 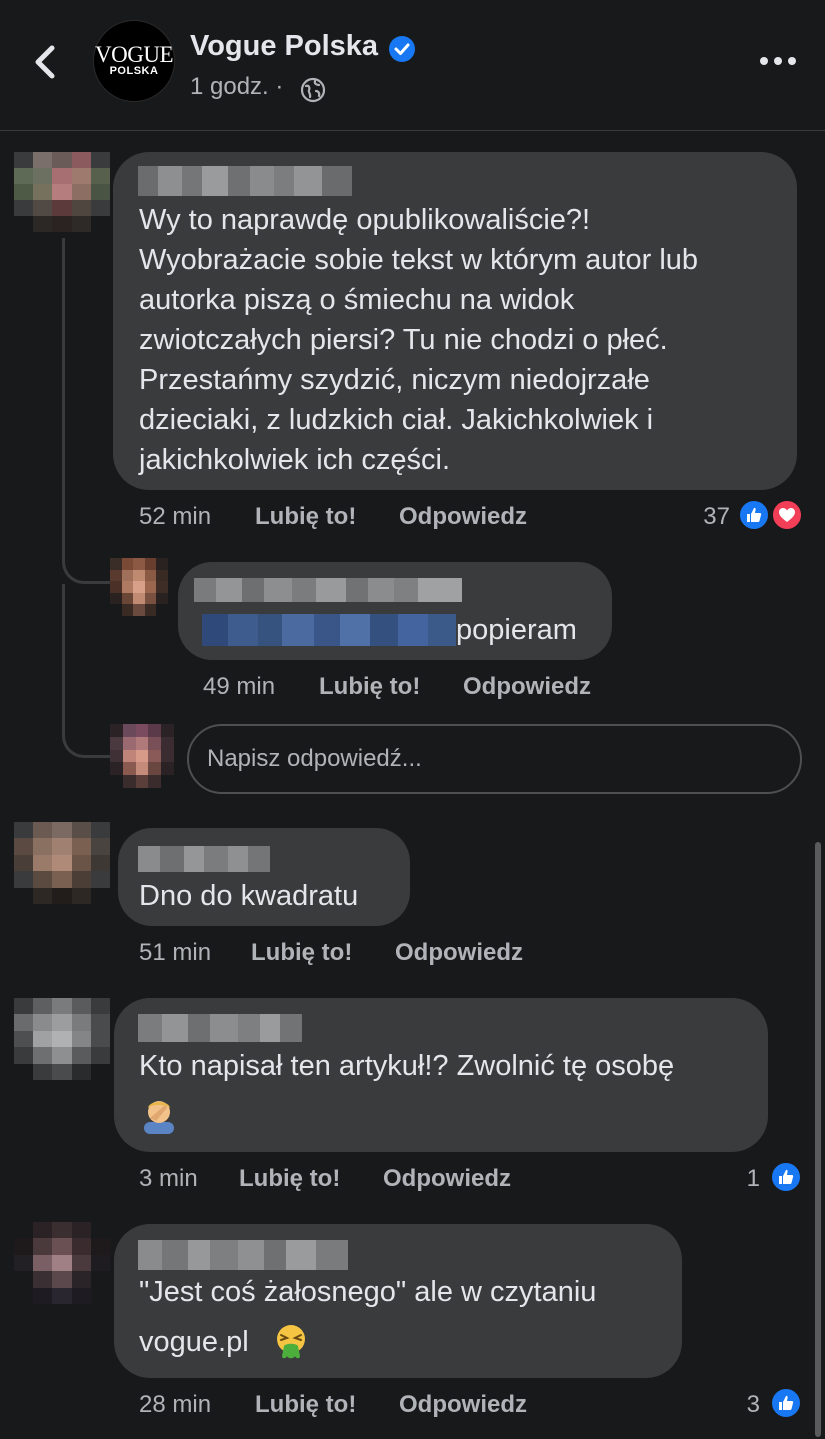 I want to click on current-user-avatar, so click(x=142, y=756).